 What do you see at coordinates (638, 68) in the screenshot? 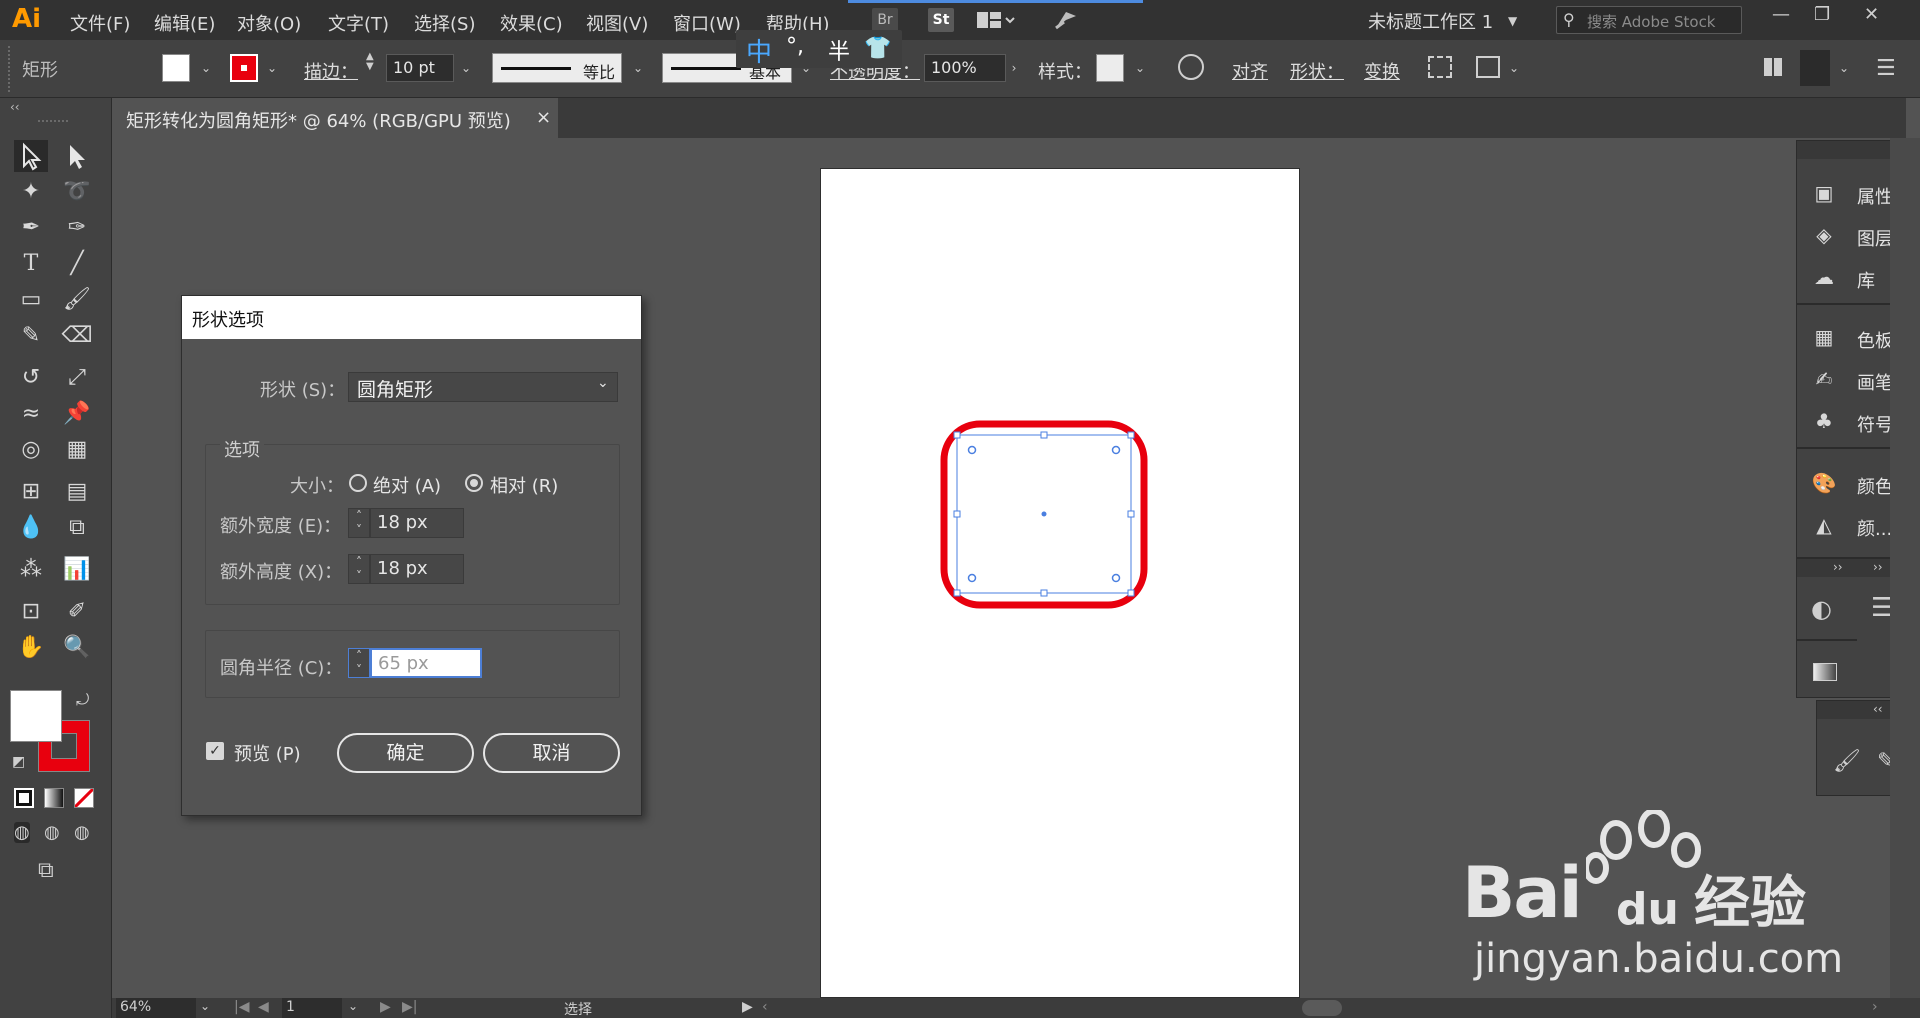
I see `profile-dropdown: ⌄` at bounding box center [638, 68].